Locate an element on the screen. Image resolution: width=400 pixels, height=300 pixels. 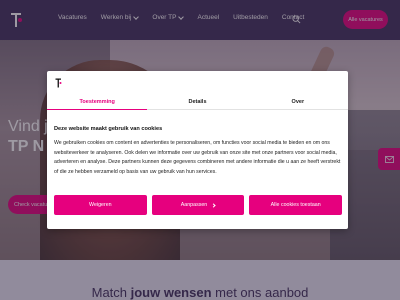
cookie-button-row: Weigeren Aanpassen Alle cookies toestaan is located at coordinates (198, 205).